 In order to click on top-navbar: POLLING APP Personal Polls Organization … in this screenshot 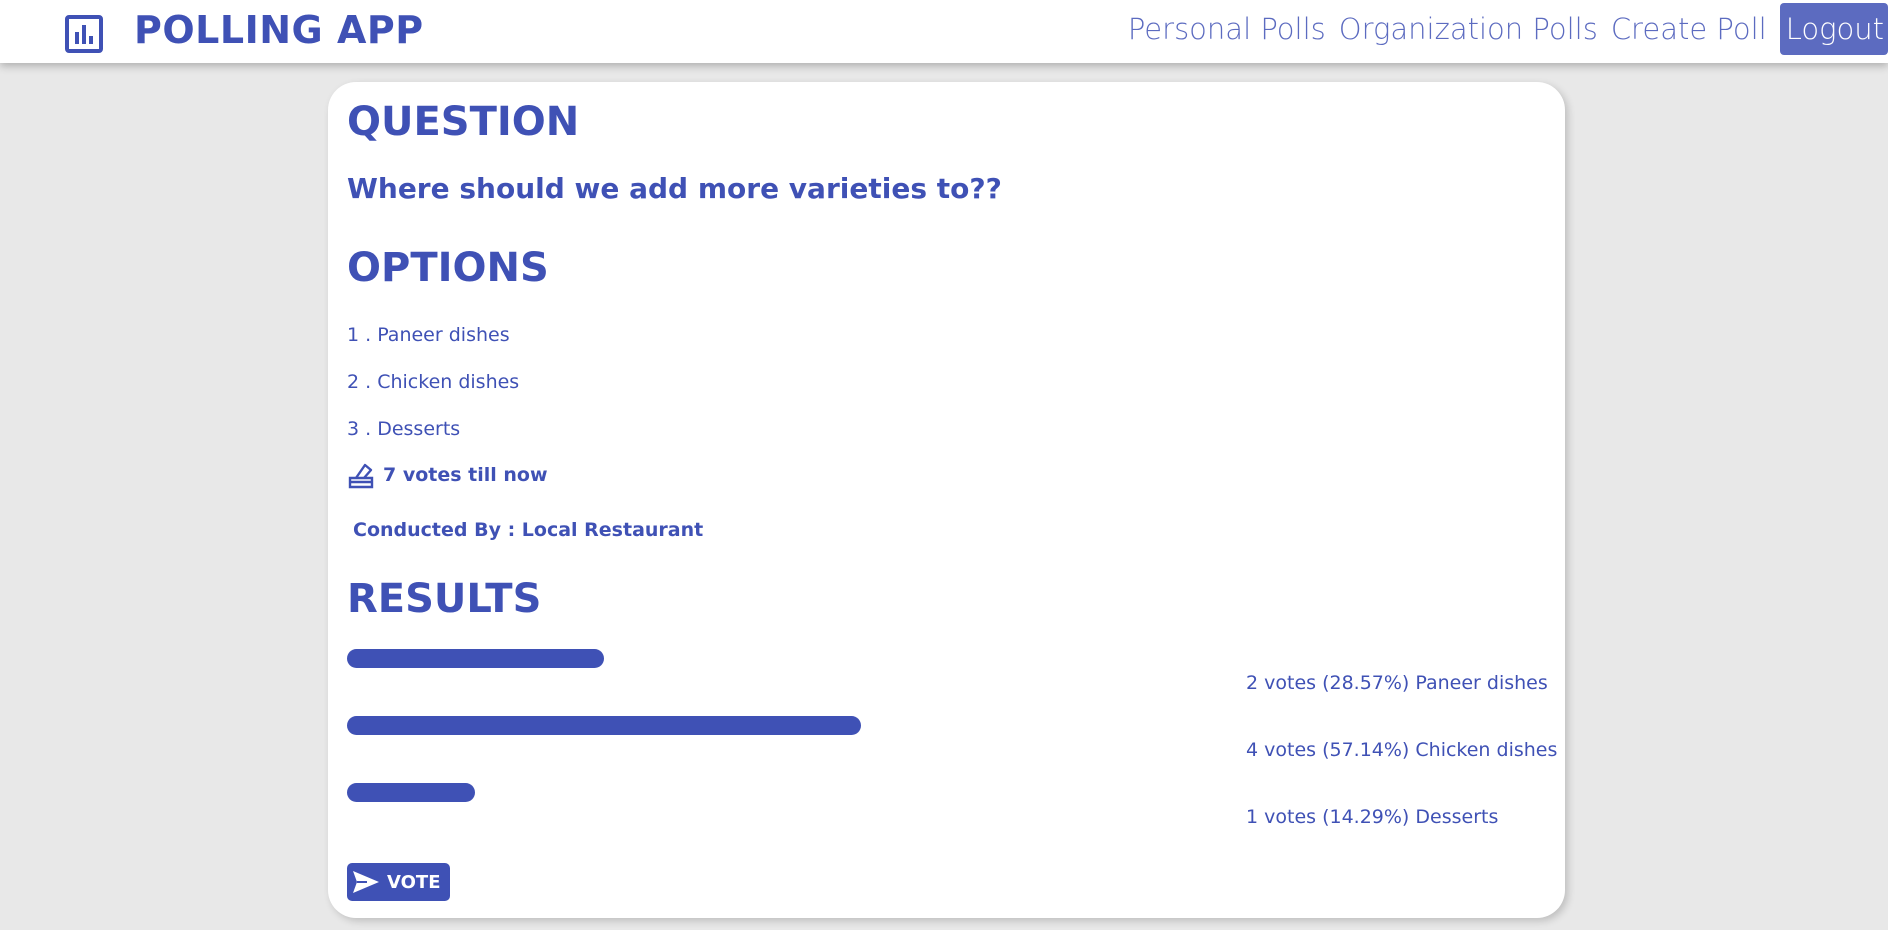, I will do `click(944, 31)`.